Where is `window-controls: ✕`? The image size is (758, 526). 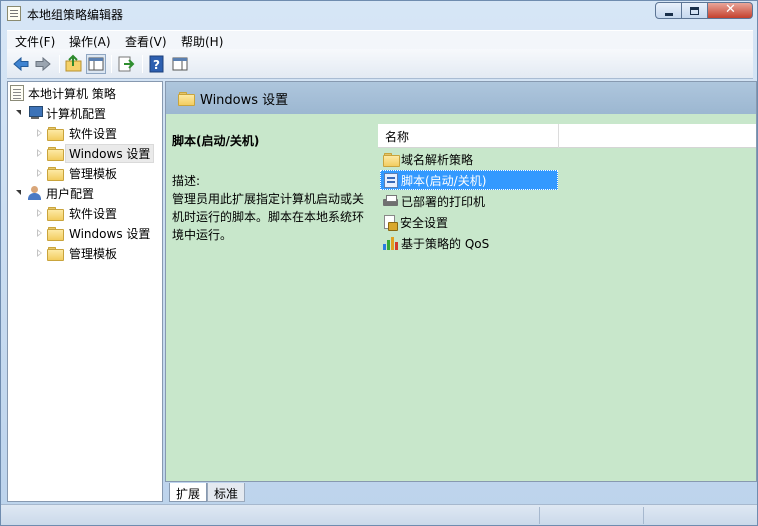
window-controls: ✕ is located at coordinates (704, 10).